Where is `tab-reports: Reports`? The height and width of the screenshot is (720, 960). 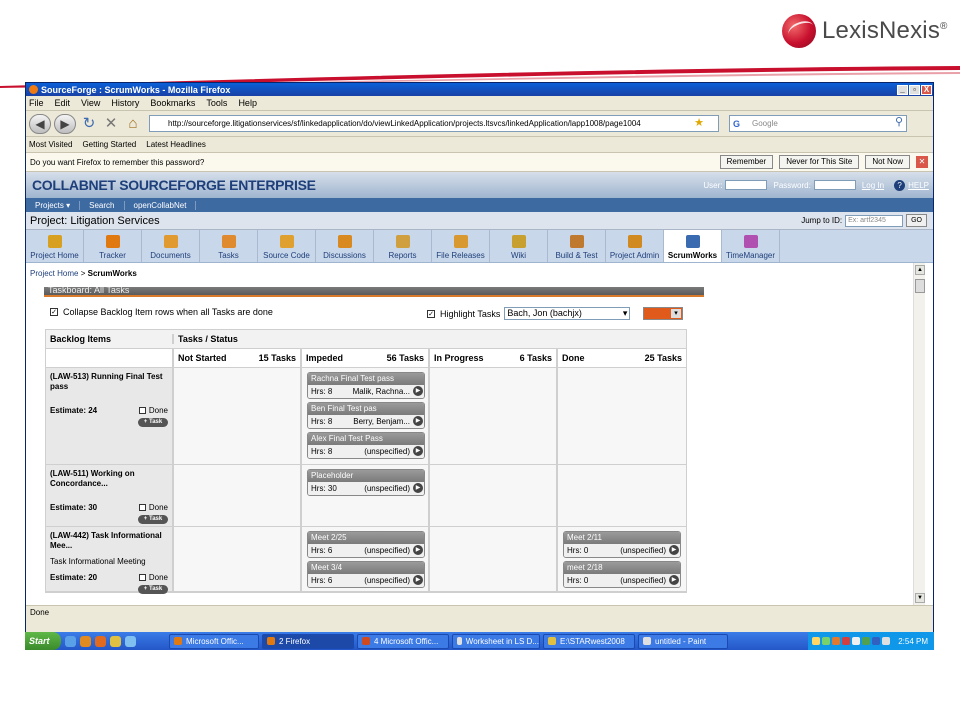 tab-reports: Reports is located at coordinates (403, 246).